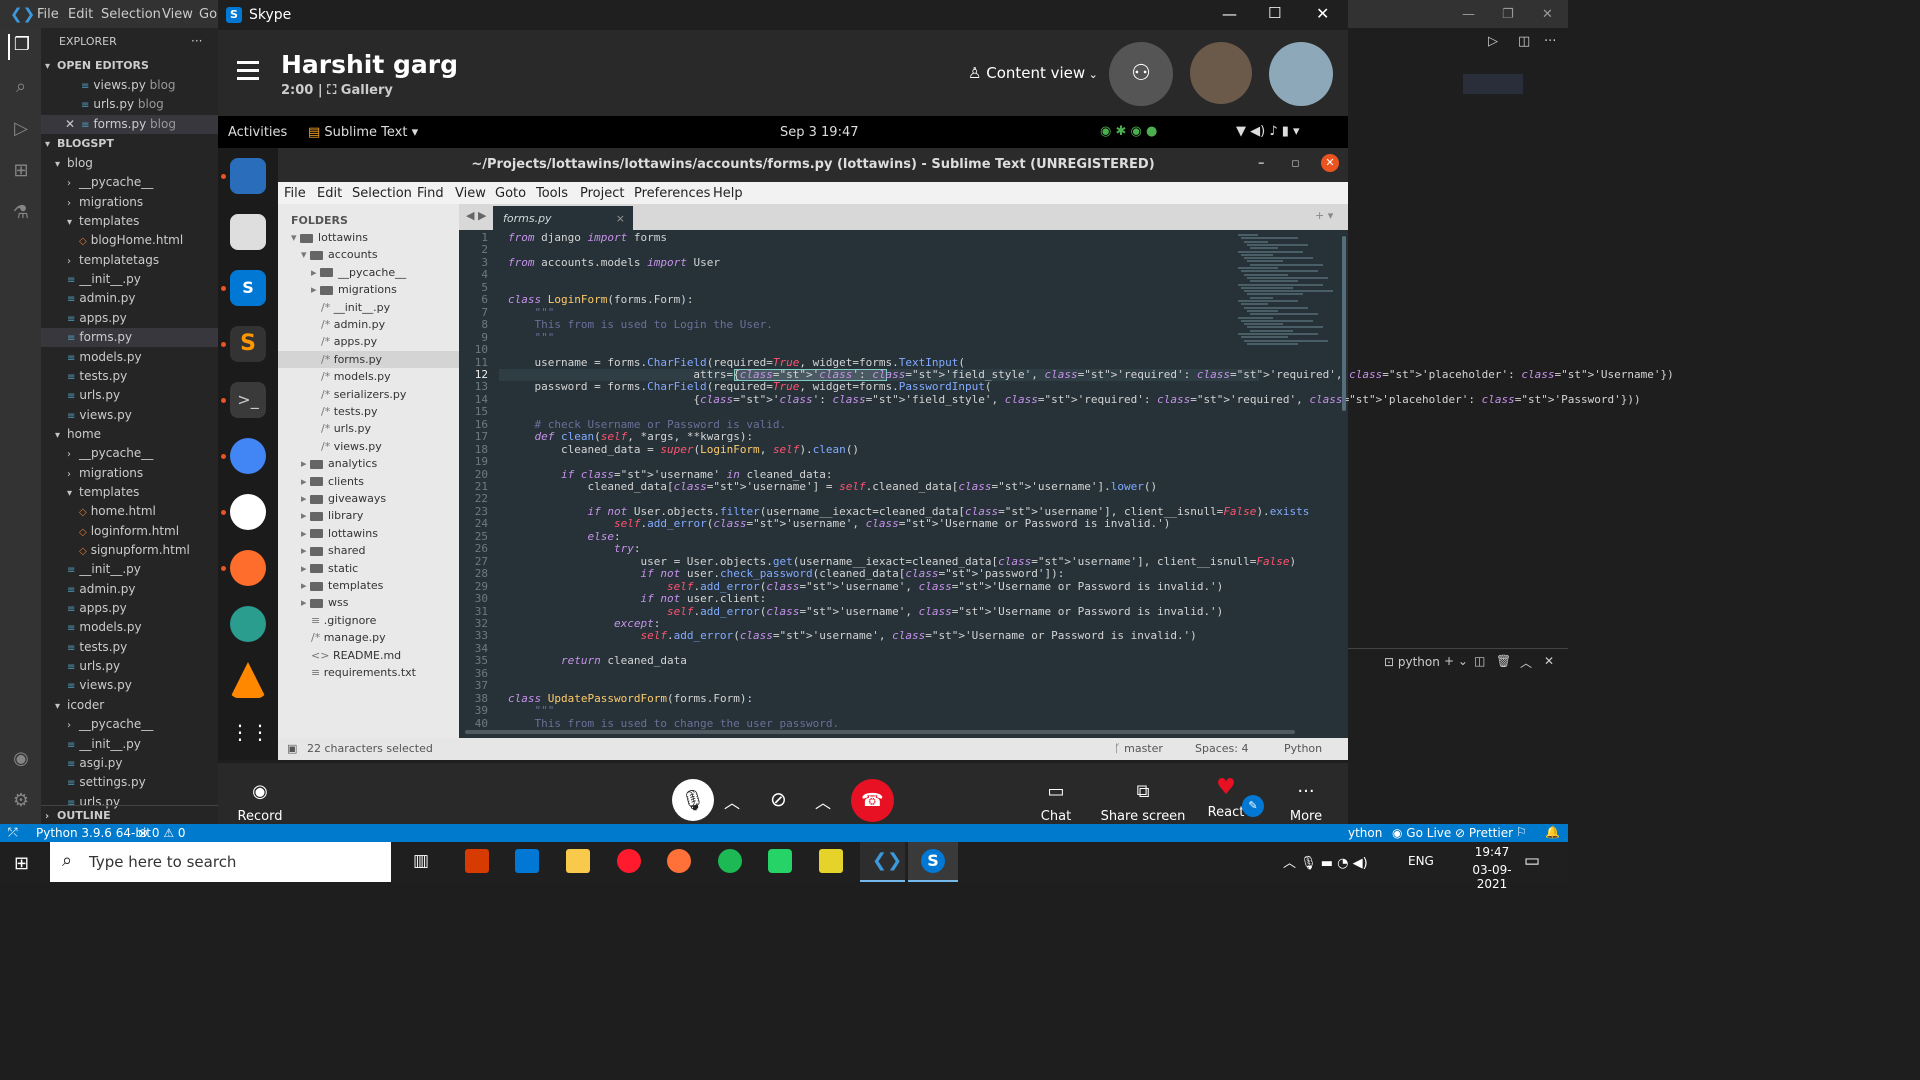  I want to click on participant-avatar, so click(1221, 73).